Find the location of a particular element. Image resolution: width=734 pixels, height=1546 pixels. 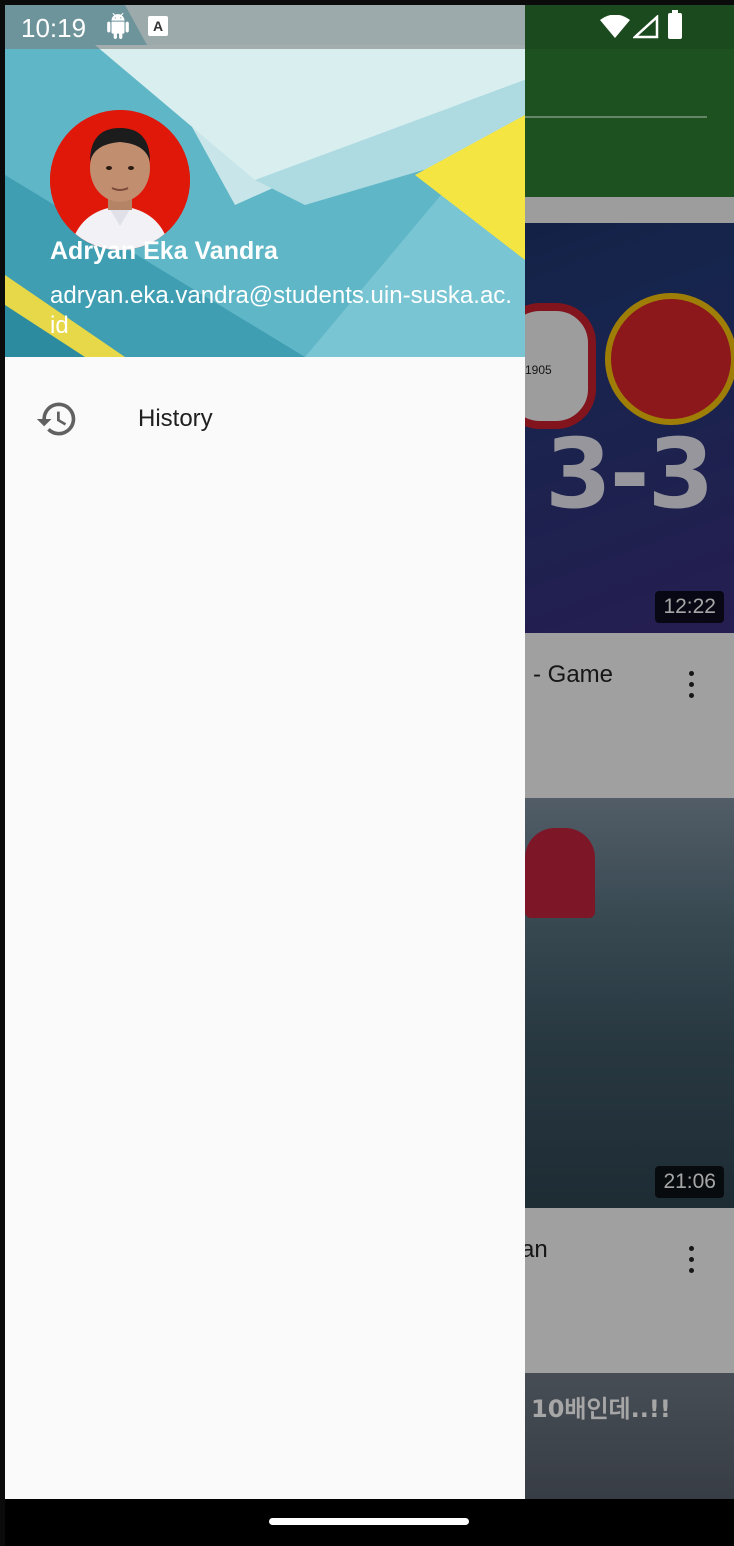

system-nav-bar is located at coordinates (369, 1522).